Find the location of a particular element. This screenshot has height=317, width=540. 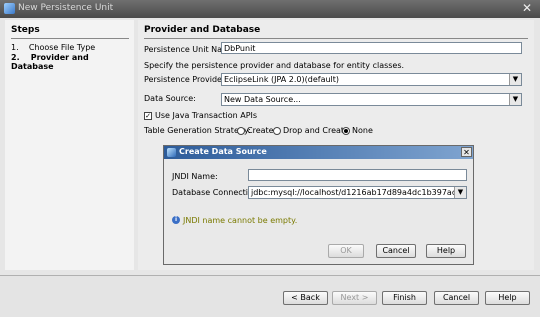

dialog-titlebar: Create Data Source ✕ is located at coordinates (318, 152).